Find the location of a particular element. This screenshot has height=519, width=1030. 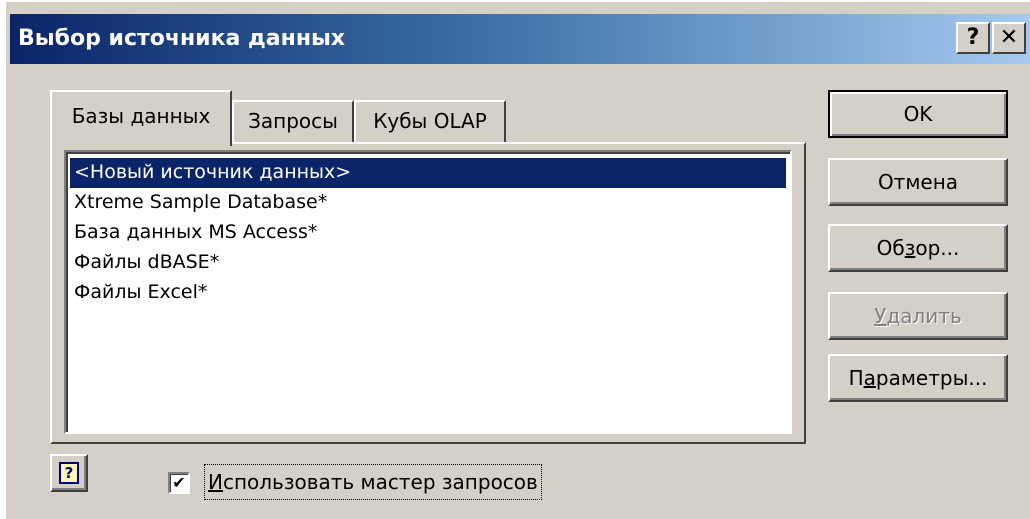

checkbox-label-accel: И is located at coordinates (215, 482).